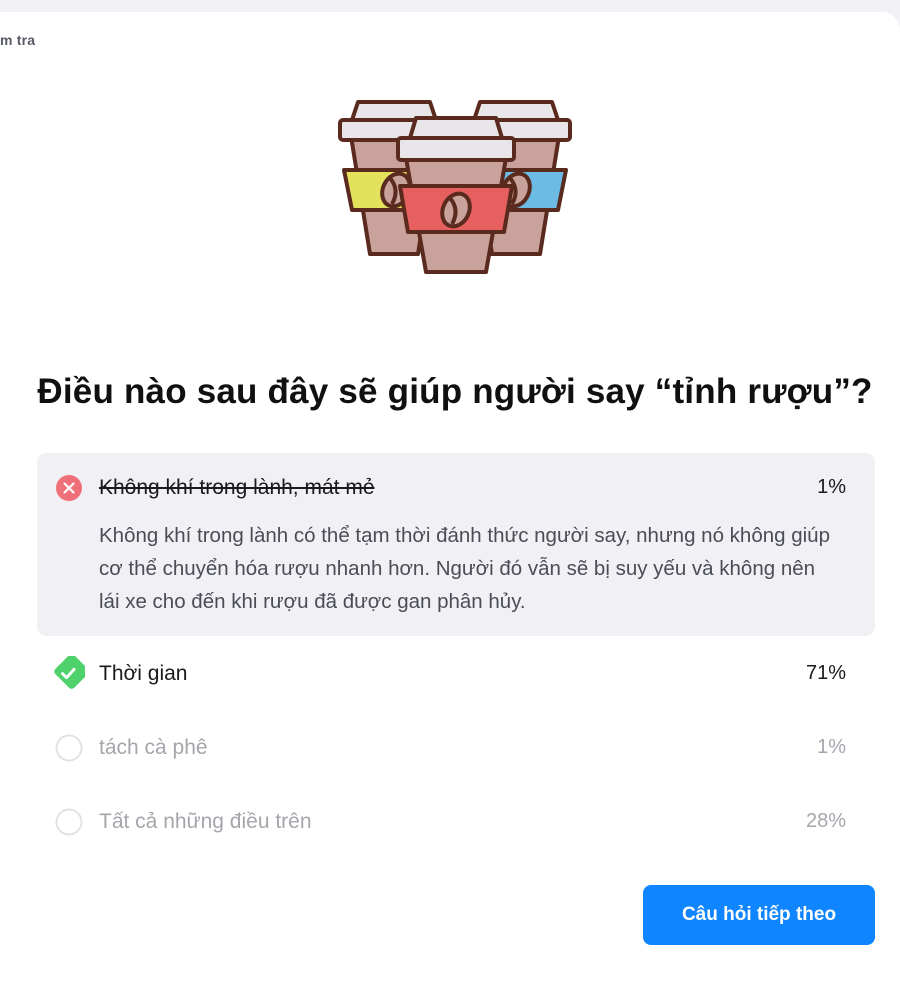  I want to click on correct-check-icon, so click(69, 672).